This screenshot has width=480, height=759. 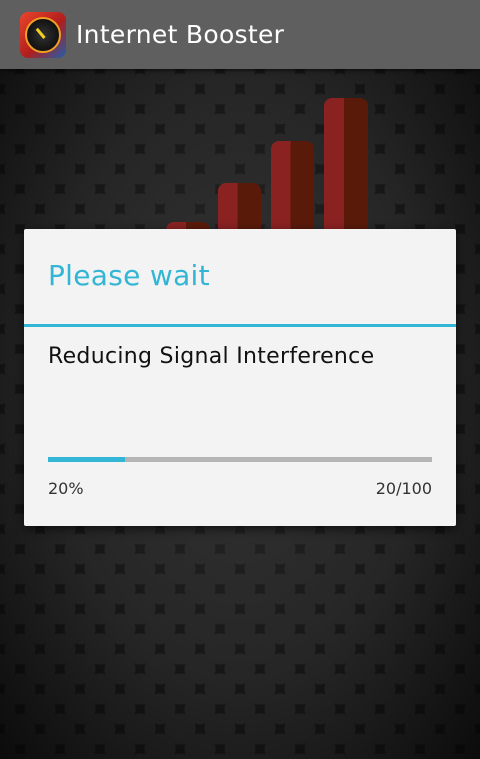 What do you see at coordinates (240, 325) in the screenshot?
I see `dialog-divider` at bounding box center [240, 325].